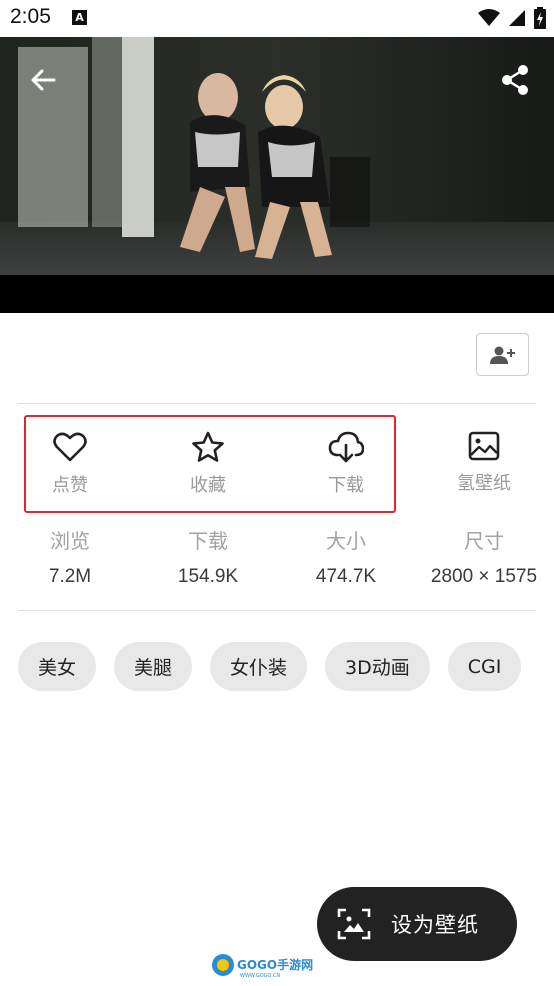 The height and width of the screenshot is (986, 554). I want to click on wifi-icon, so click(489, 17).